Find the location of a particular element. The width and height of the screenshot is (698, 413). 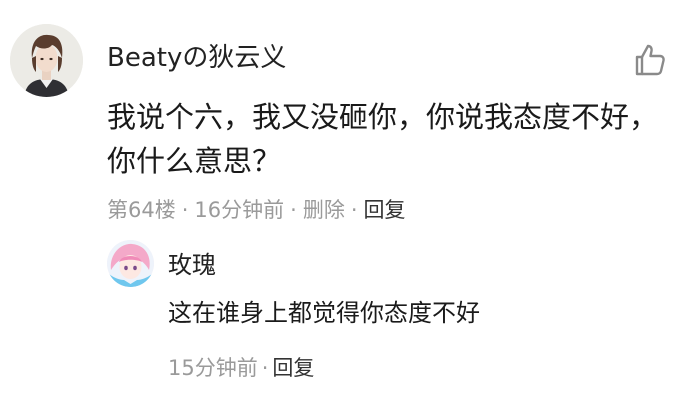

comment-text: 我说个六，我又没砸你，你说我态度不好，你什么意思？ is located at coordinates (383, 139).